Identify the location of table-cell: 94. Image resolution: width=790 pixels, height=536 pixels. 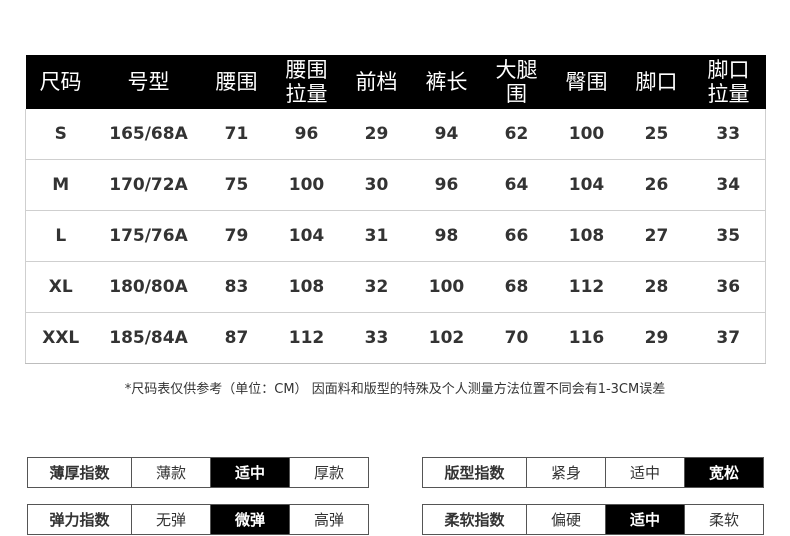
(446, 134).